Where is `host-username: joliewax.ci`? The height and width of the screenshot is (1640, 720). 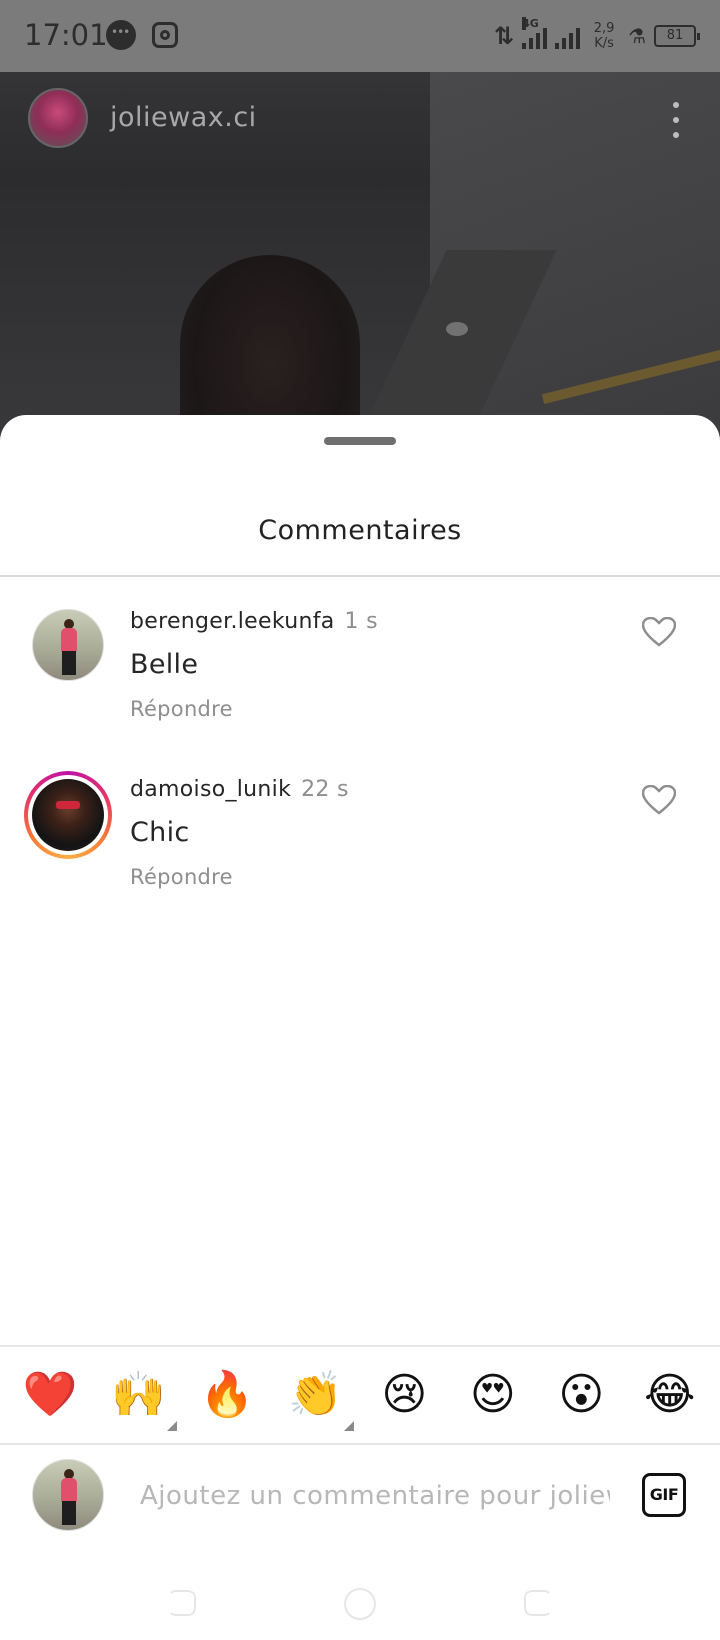 host-username: joliewax.ci is located at coordinates (183, 117).